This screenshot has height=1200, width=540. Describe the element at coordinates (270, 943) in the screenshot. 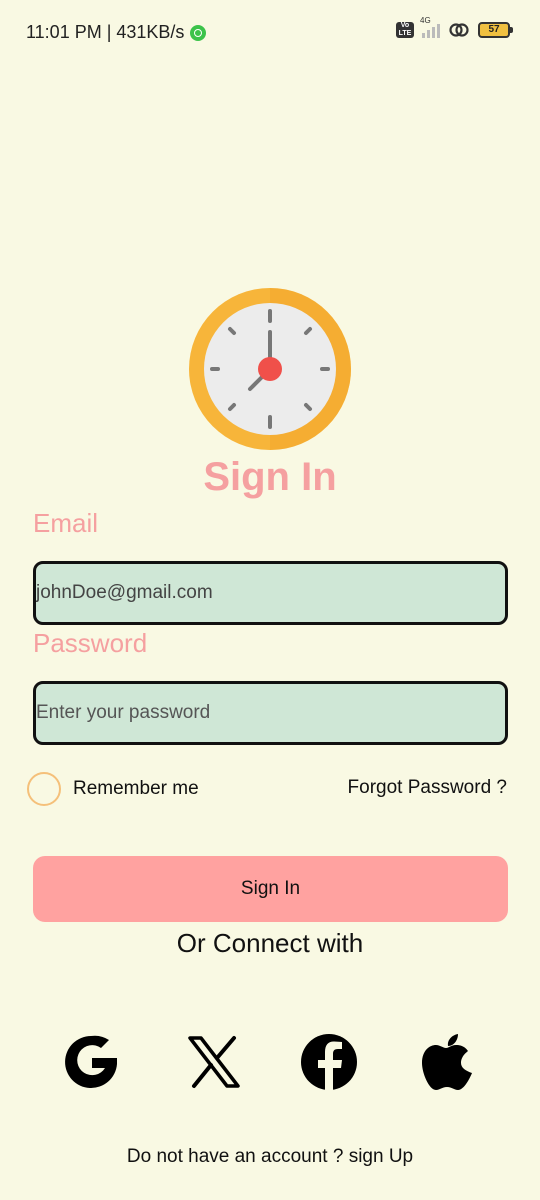

I see `connect-with-label: Or Connect with` at that location.